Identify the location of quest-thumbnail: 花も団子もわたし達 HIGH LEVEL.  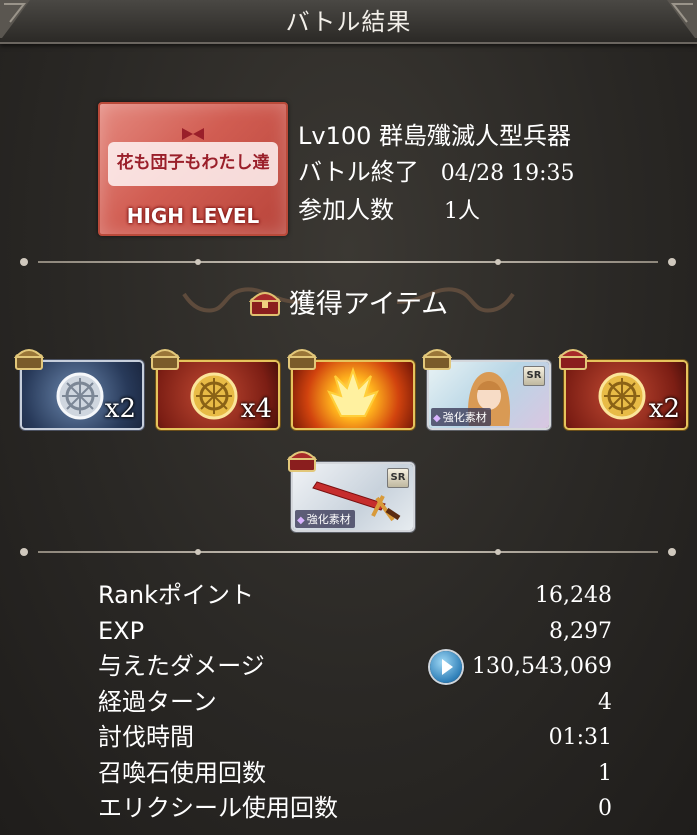
(193, 169).